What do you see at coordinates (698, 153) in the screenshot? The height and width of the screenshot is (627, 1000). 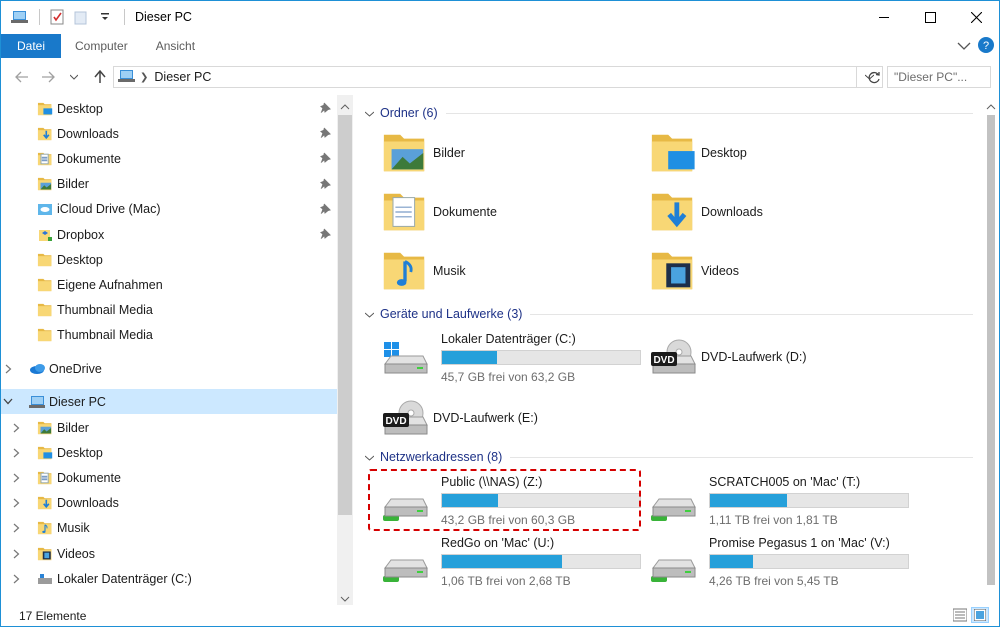 I see `folder-tile-desktop: Desktop` at bounding box center [698, 153].